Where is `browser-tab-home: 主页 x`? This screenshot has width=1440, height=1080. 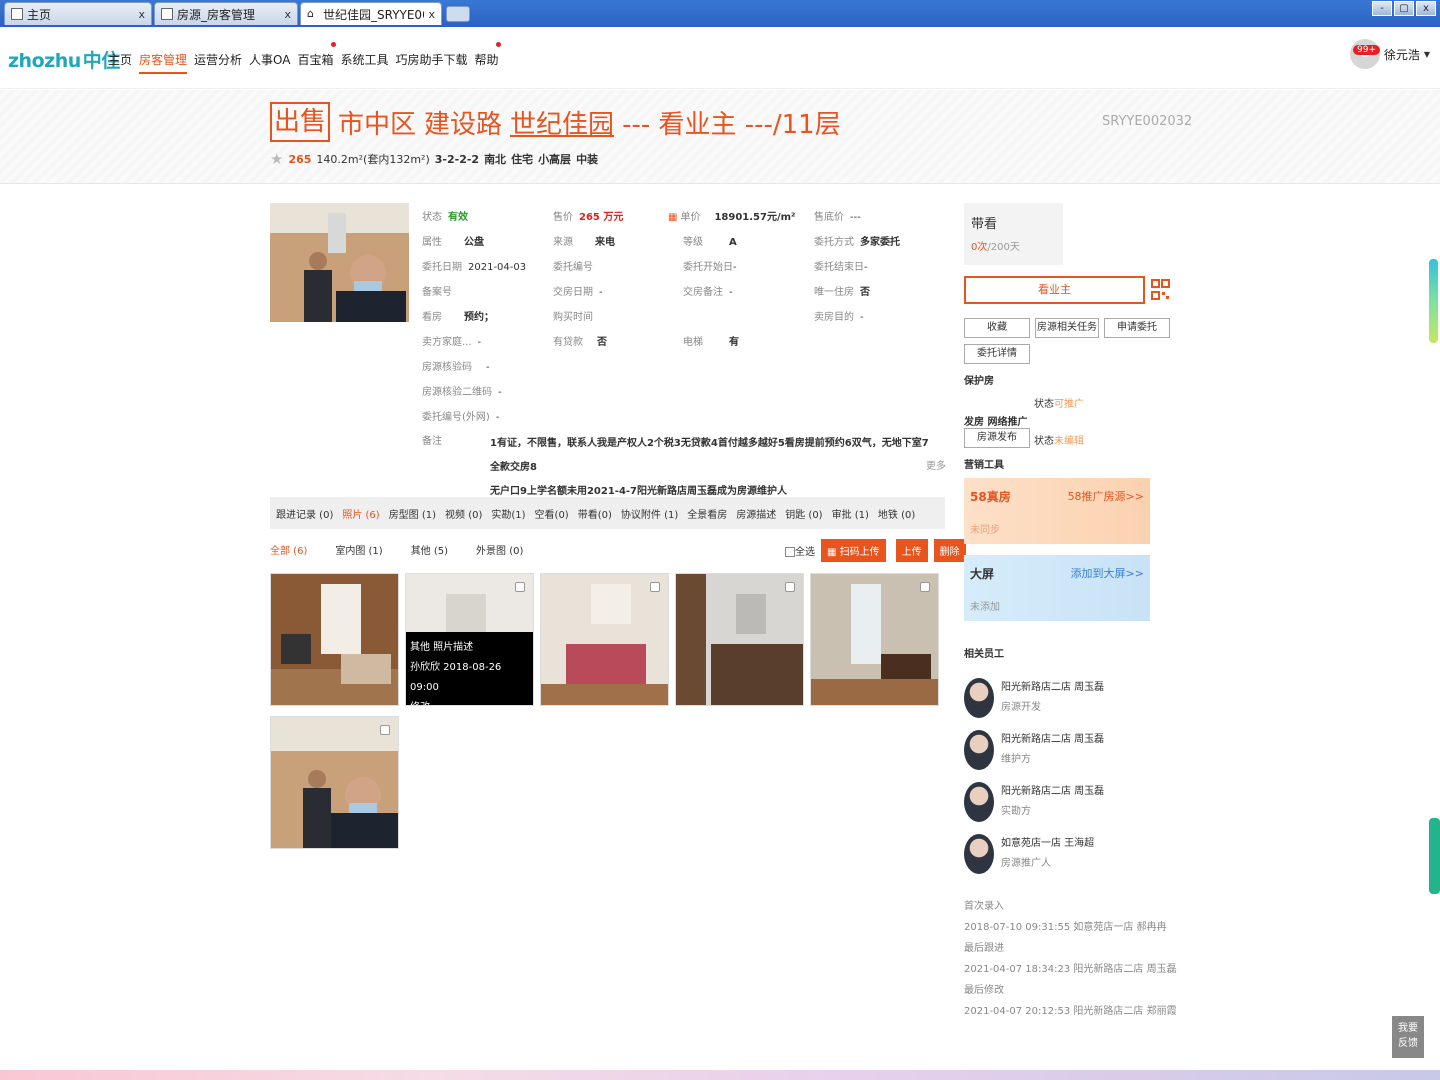
browser-tab-home: 主页 x is located at coordinates (78, 13).